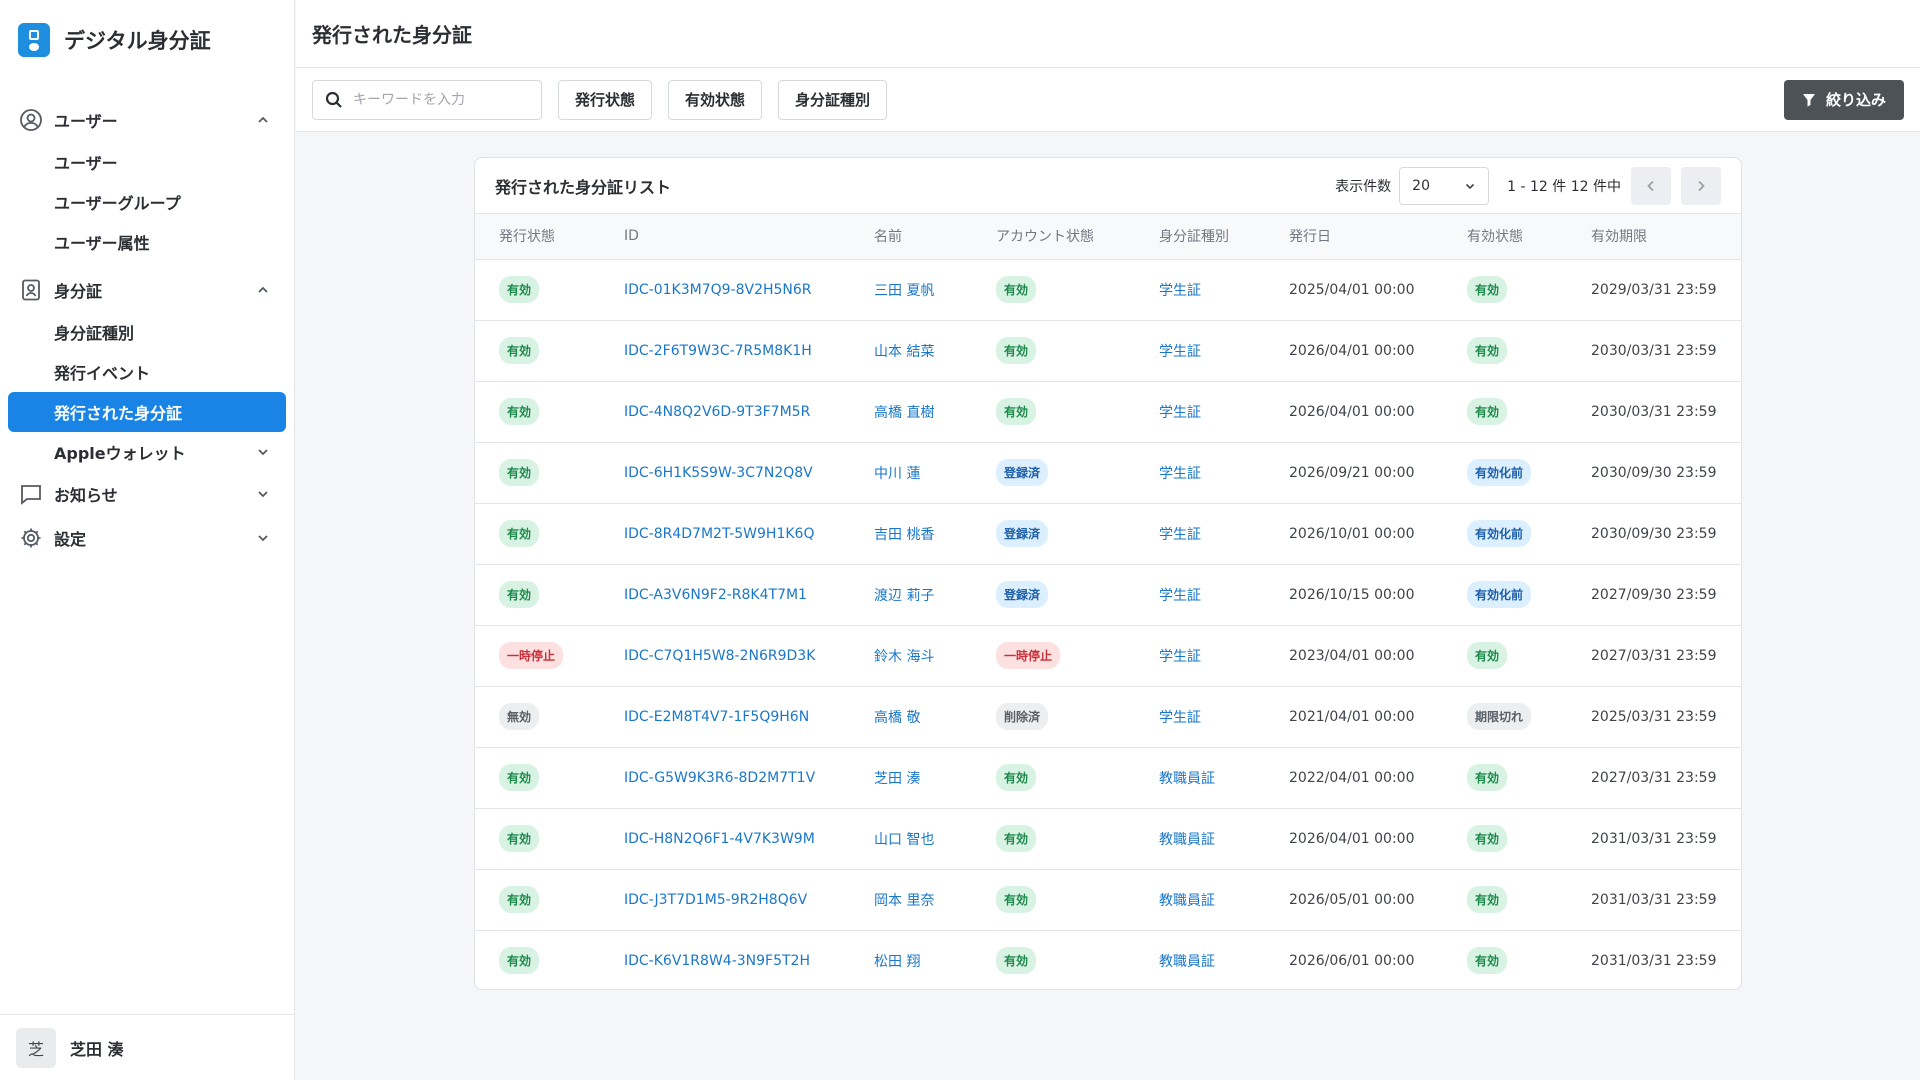 This screenshot has height=1080, width=1920. I want to click on column-header: 有効状態, so click(1505, 237).